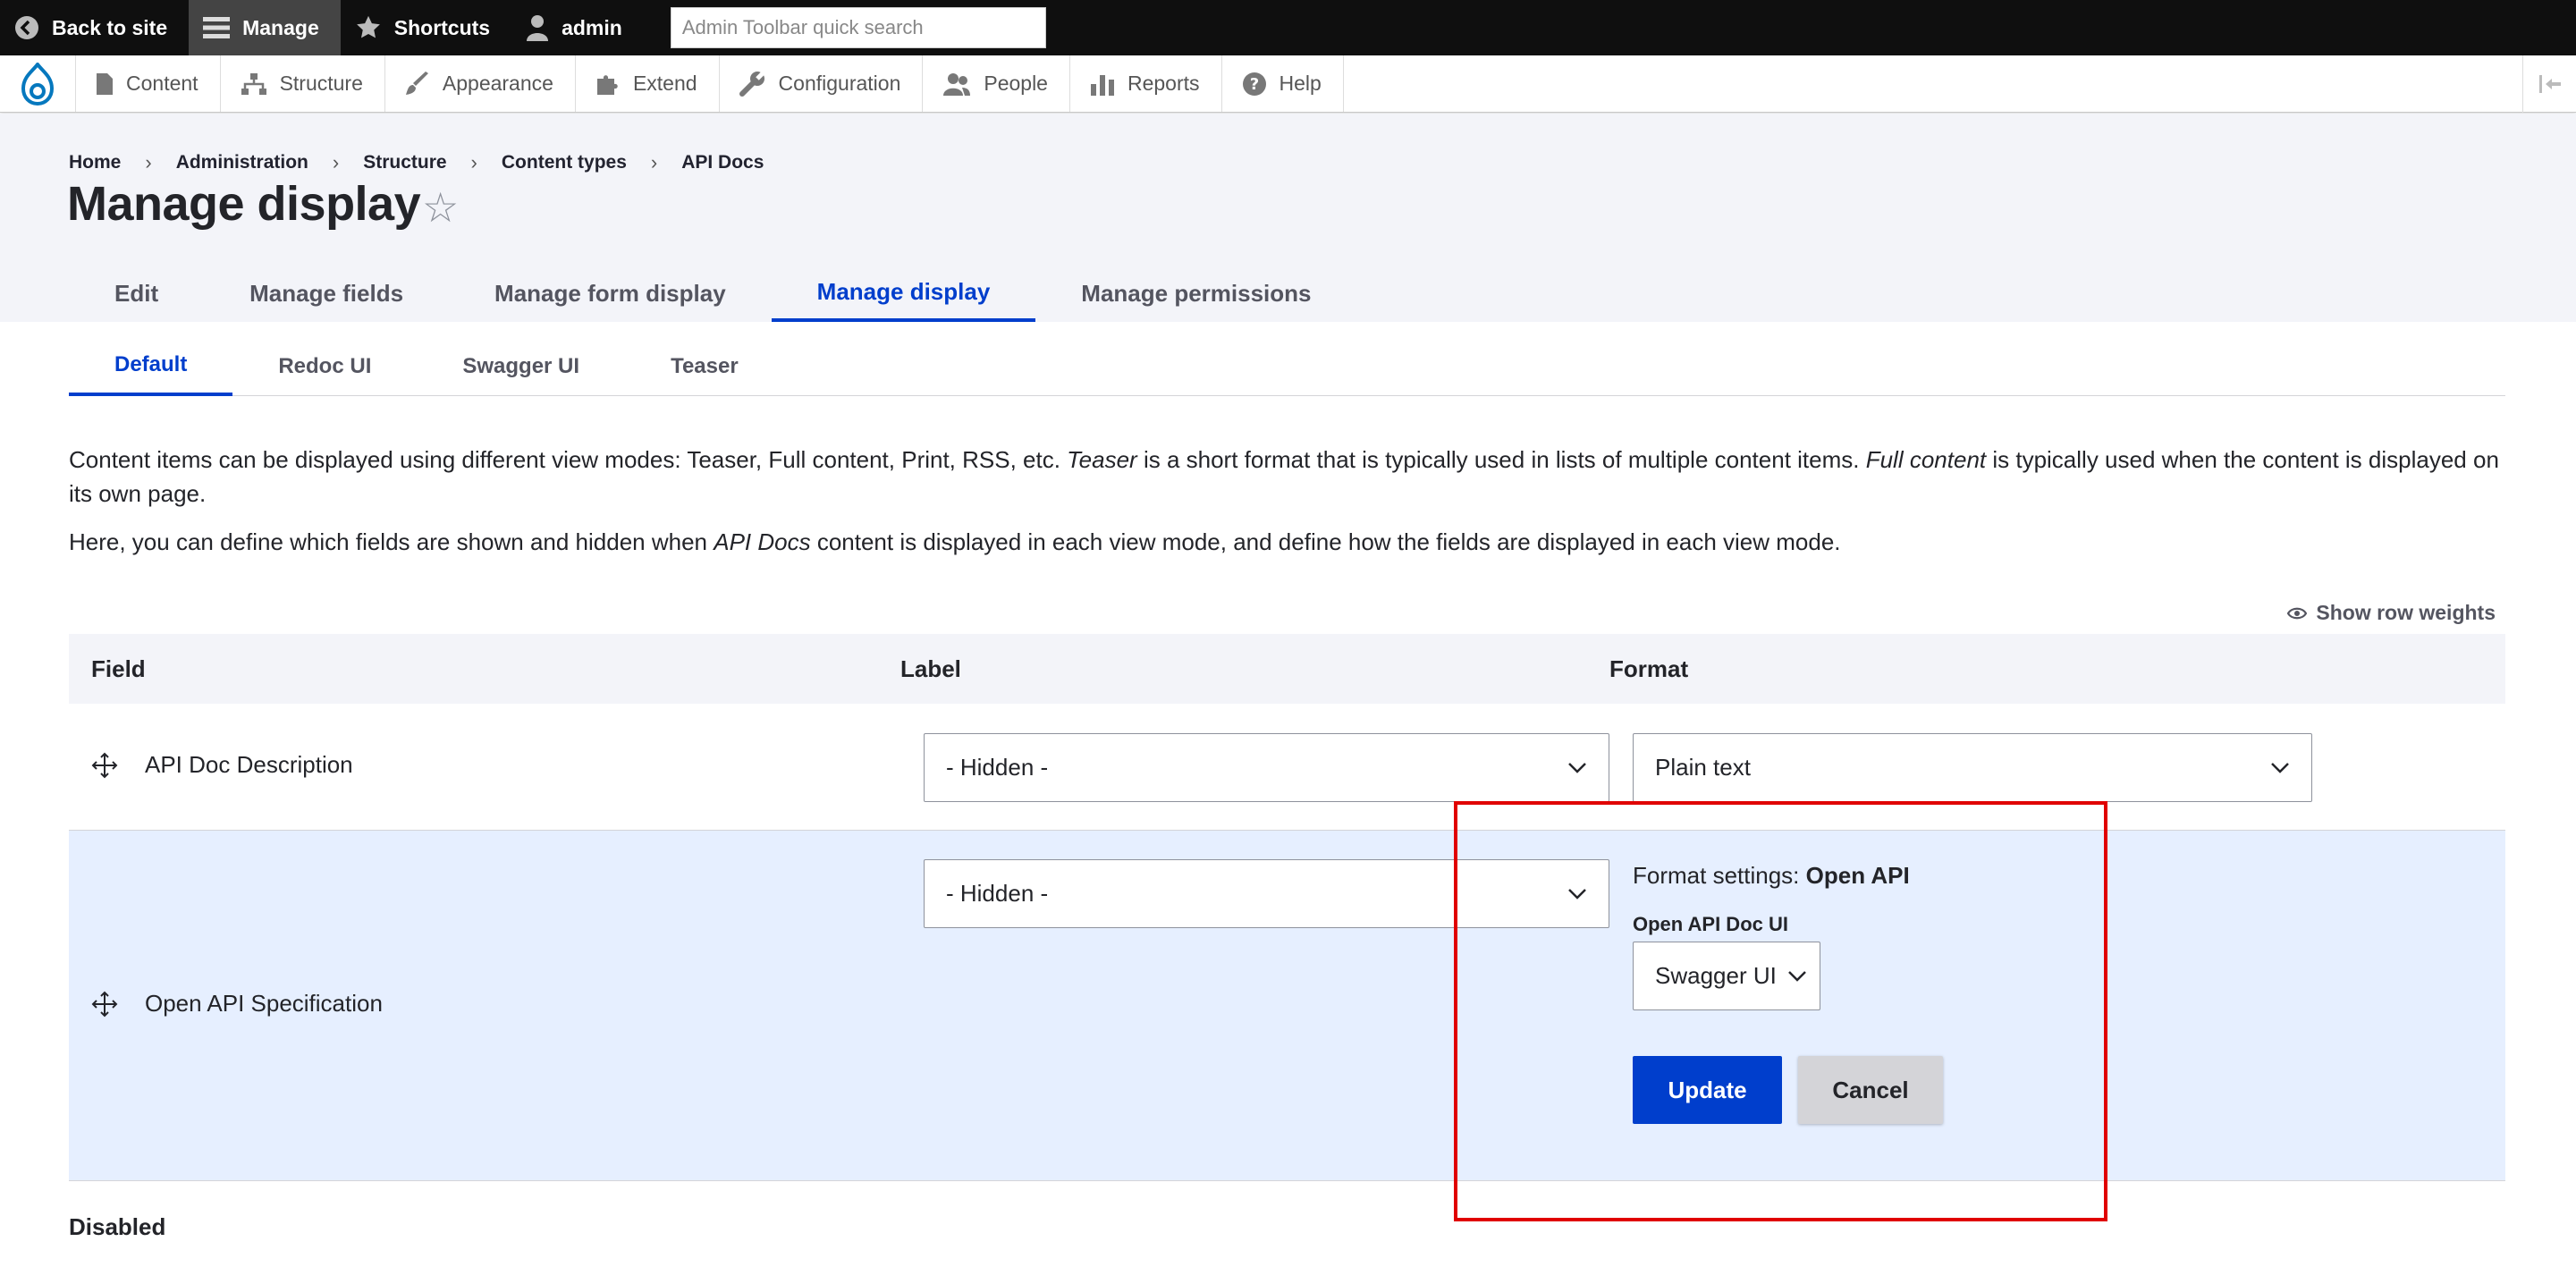 This screenshot has width=2576, height=1267. Describe the element at coordinates (2391, 613) in the screenshot. I see `show-row-weights-link: Show row weights` at that location.